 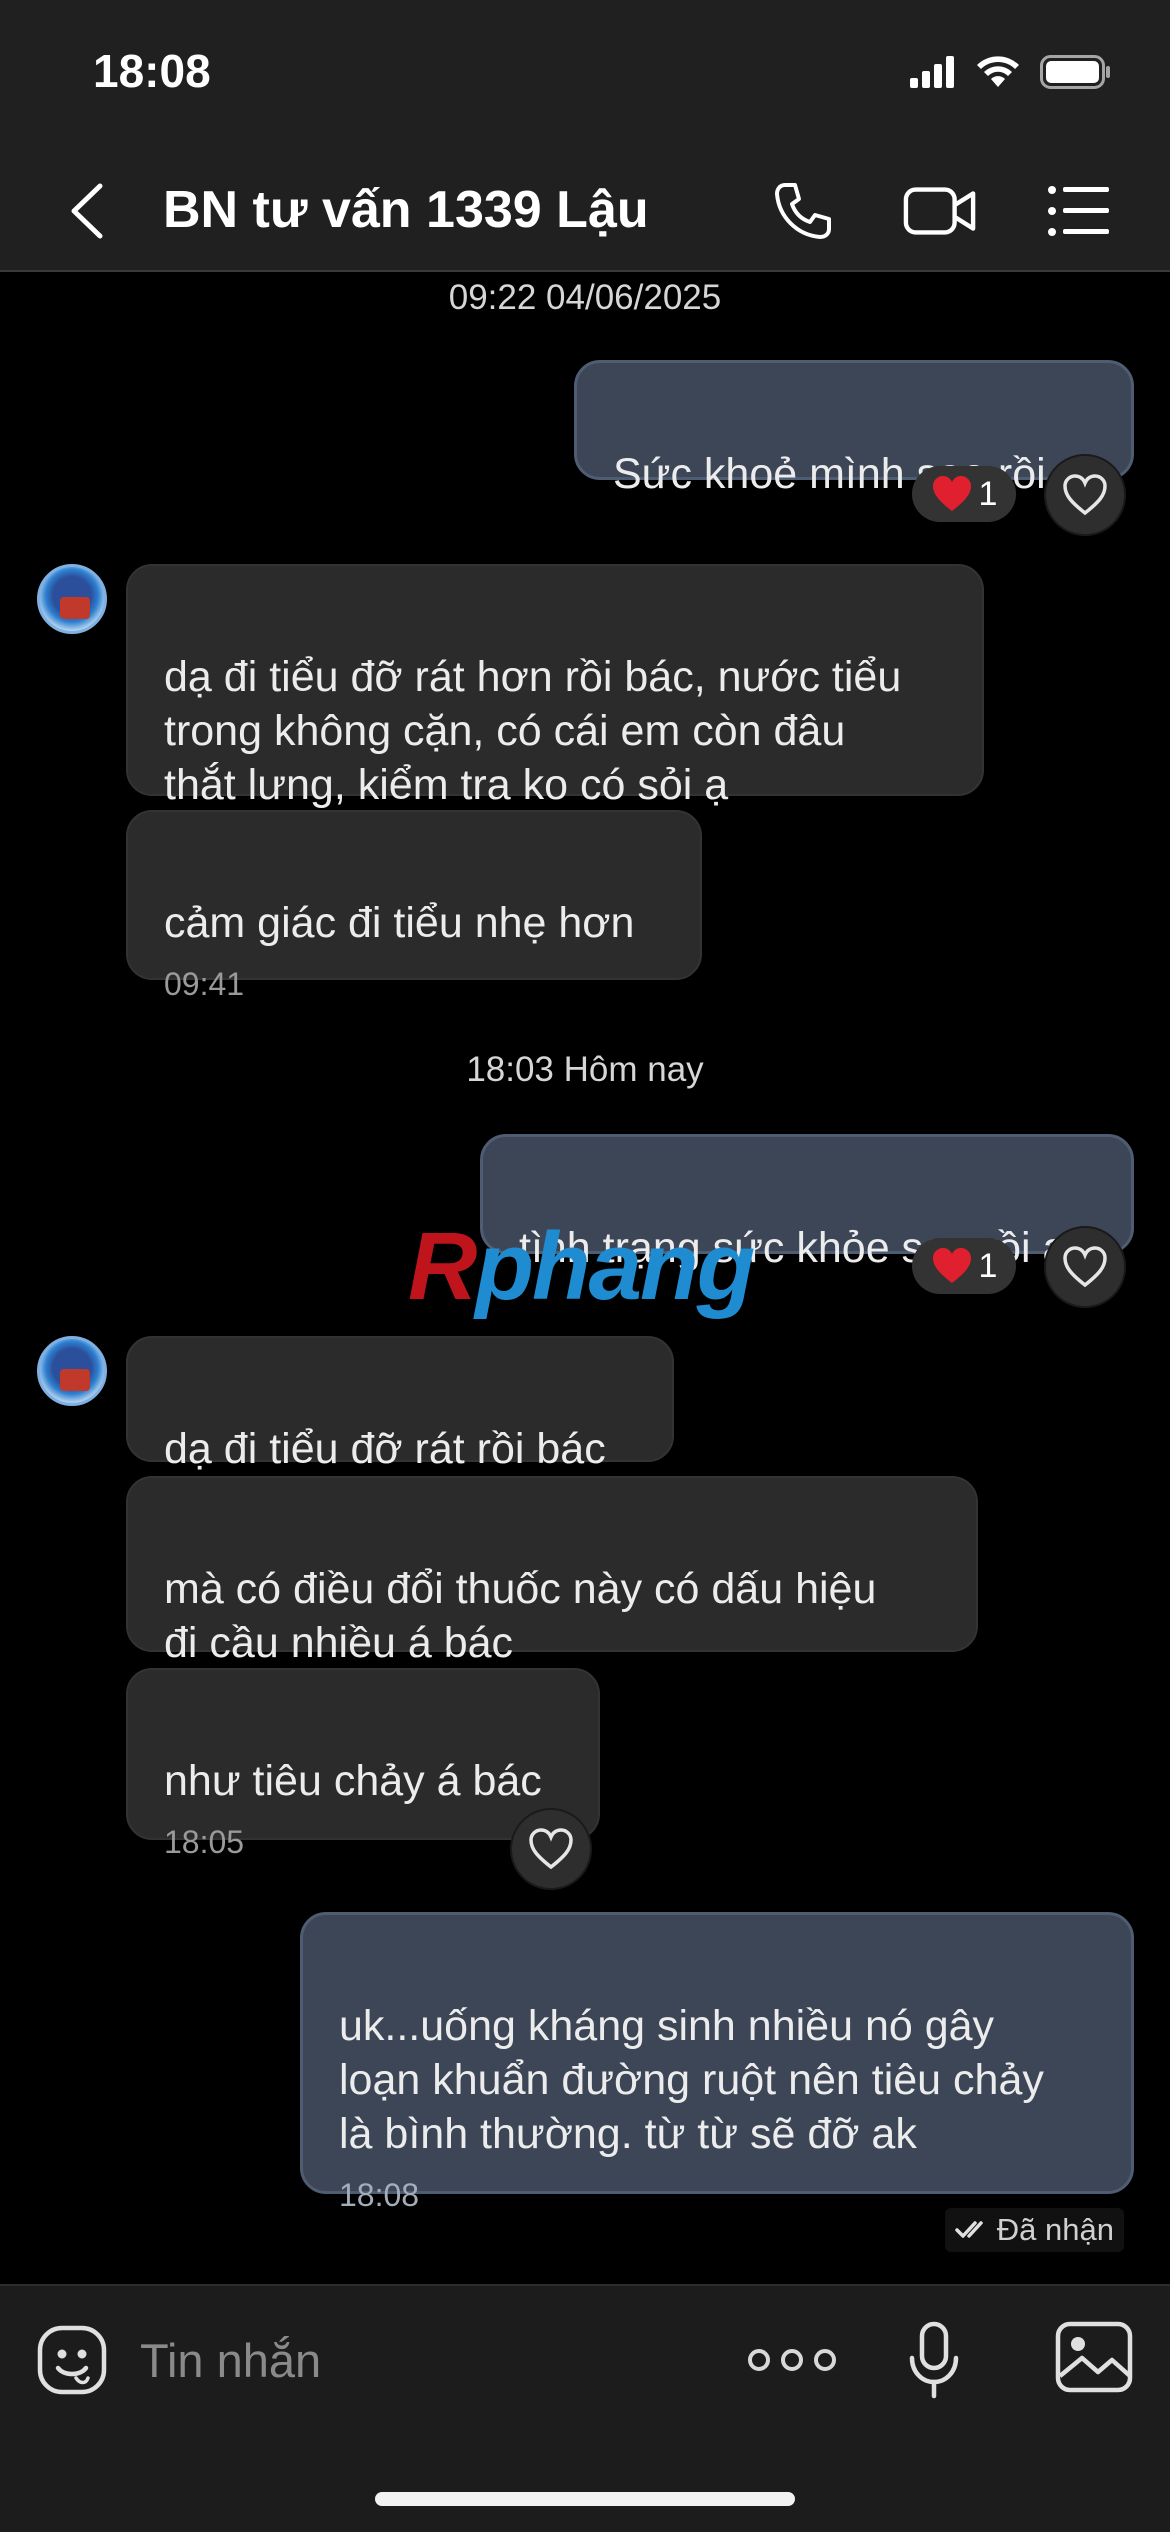 What do you see at coordinates (406, 210) in the screenshot?
I see `chat-title: BN tư vấn 1339 Lậu` at bounding box center [406, 210].